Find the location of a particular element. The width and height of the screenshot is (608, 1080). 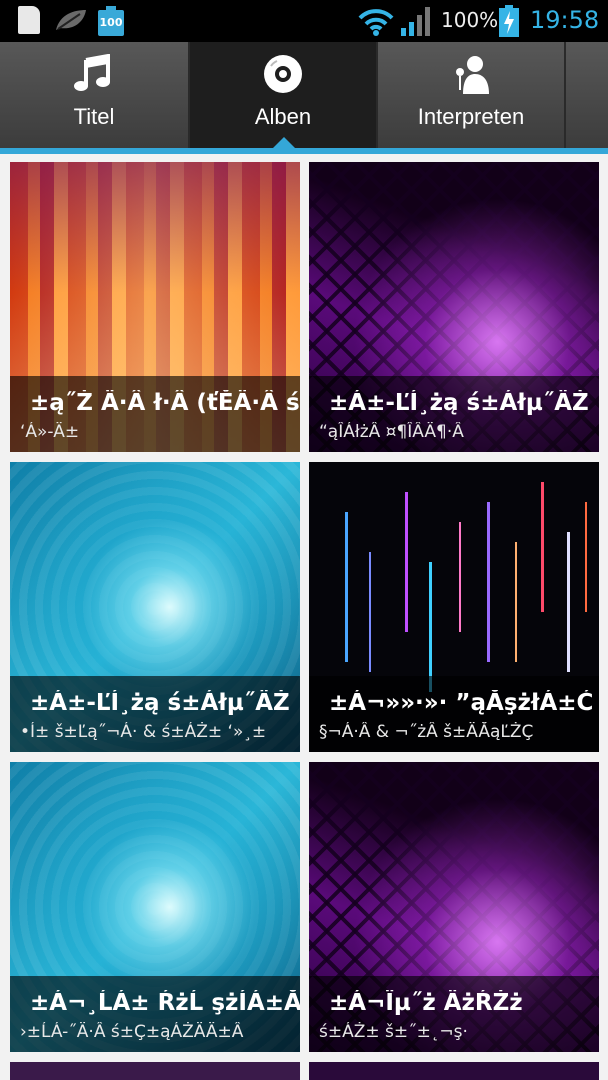

album-tile: ±Á¬Ïµ˝ż ÄżŔŻż ś±ÁŻ± š±˝±˛¬ş· is located at coordinates (454, 907).